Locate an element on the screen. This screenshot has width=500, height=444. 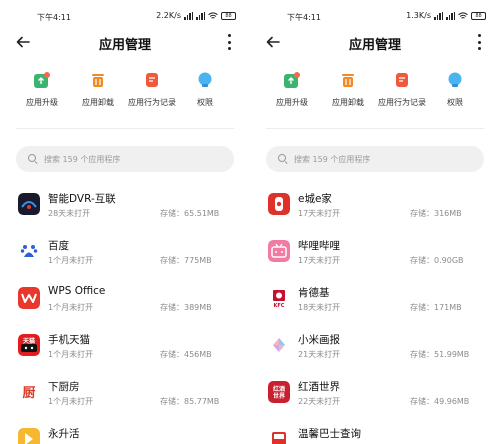
app-list-item: e城e家 17天未打开 存储：316MB is located at coordinates (375, 203).